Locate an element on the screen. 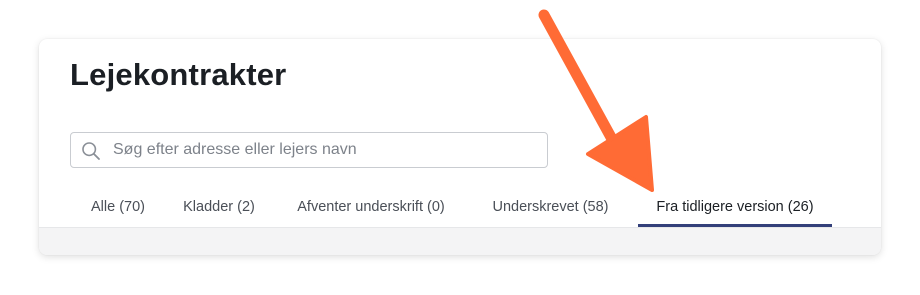 This screenshot has width=920, height=295. search-field is located at coordinates (309, 150).